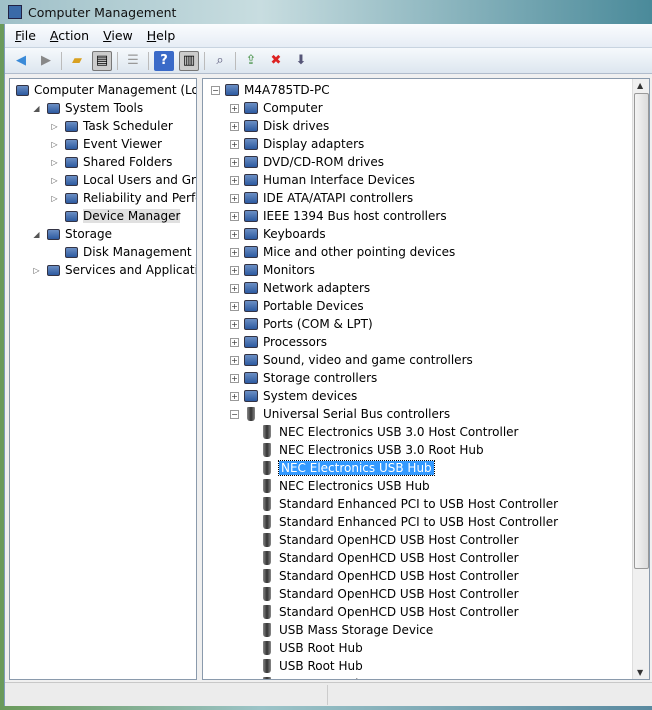 Image resolution: width=652 pixels, height=710 pixels. I want to click on console-tree-item: ▷ Shared Folders, so click(103, 162).